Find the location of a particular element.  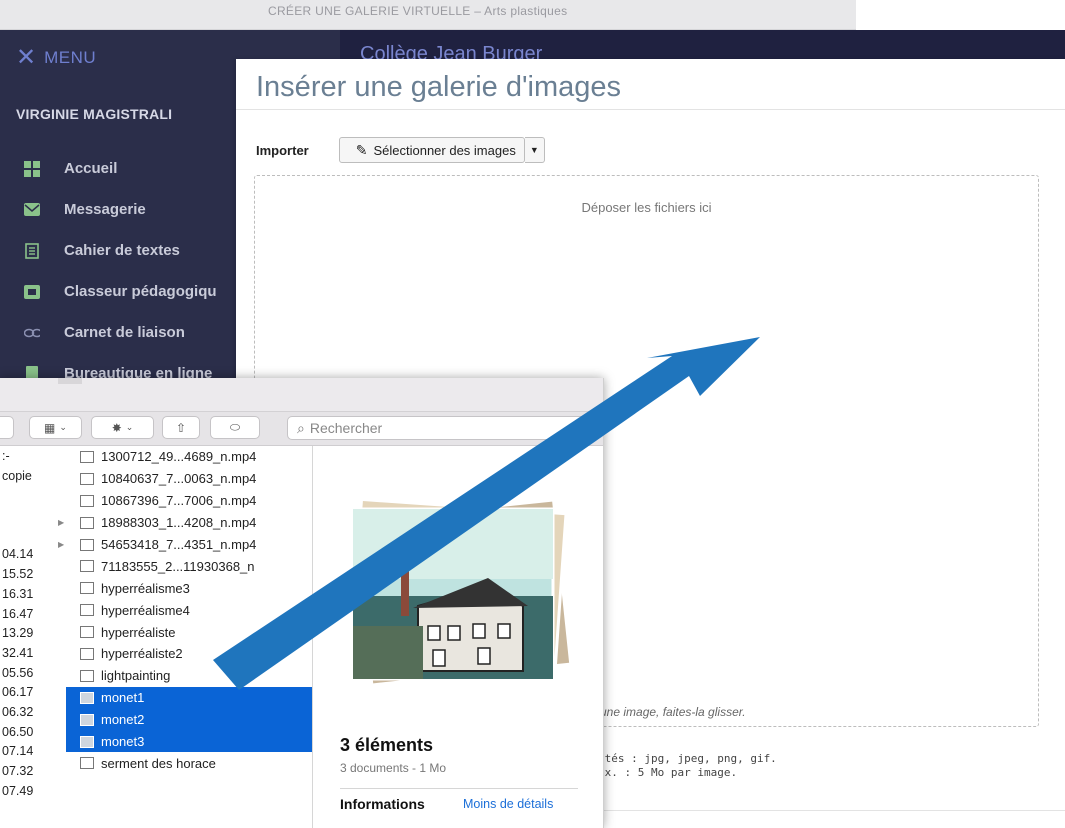

file-row: serment des horace is located at coordinates (189, 763).